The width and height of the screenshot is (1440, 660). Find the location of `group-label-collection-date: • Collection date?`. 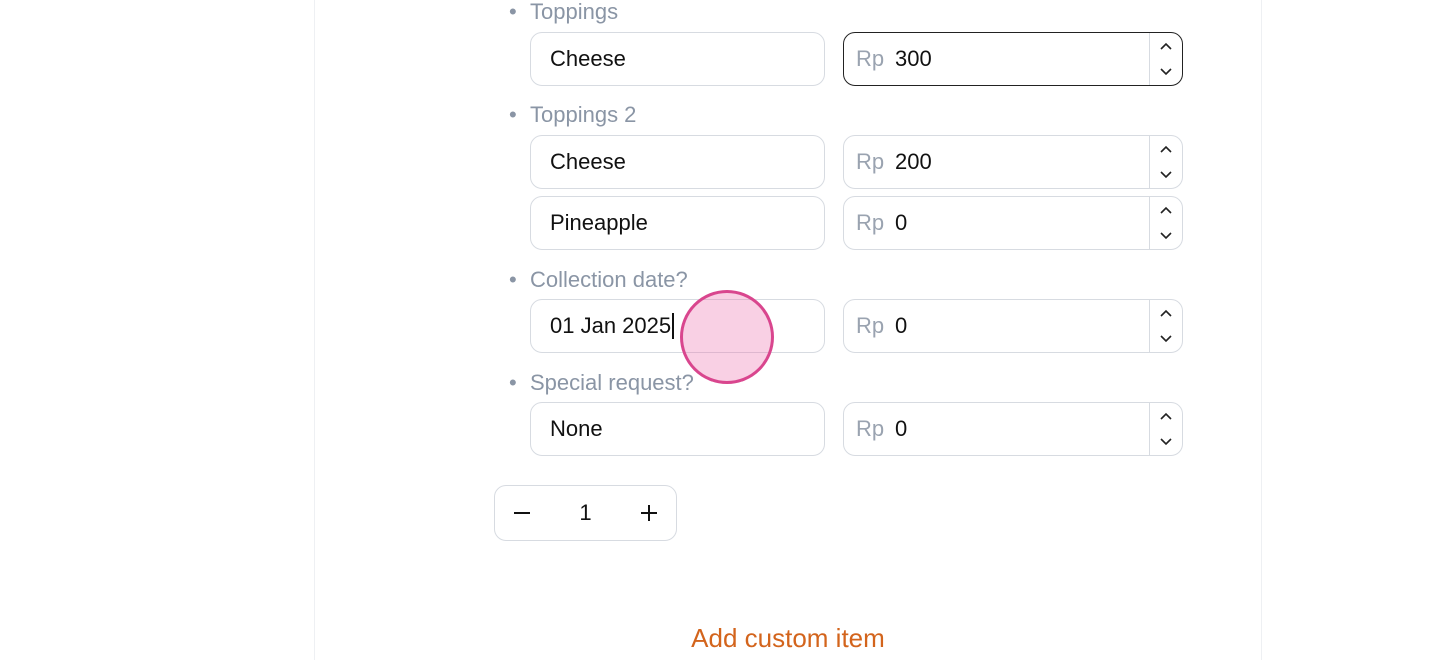

group-label-collection-date: • Collection date? is located at coordinates (598, 280).